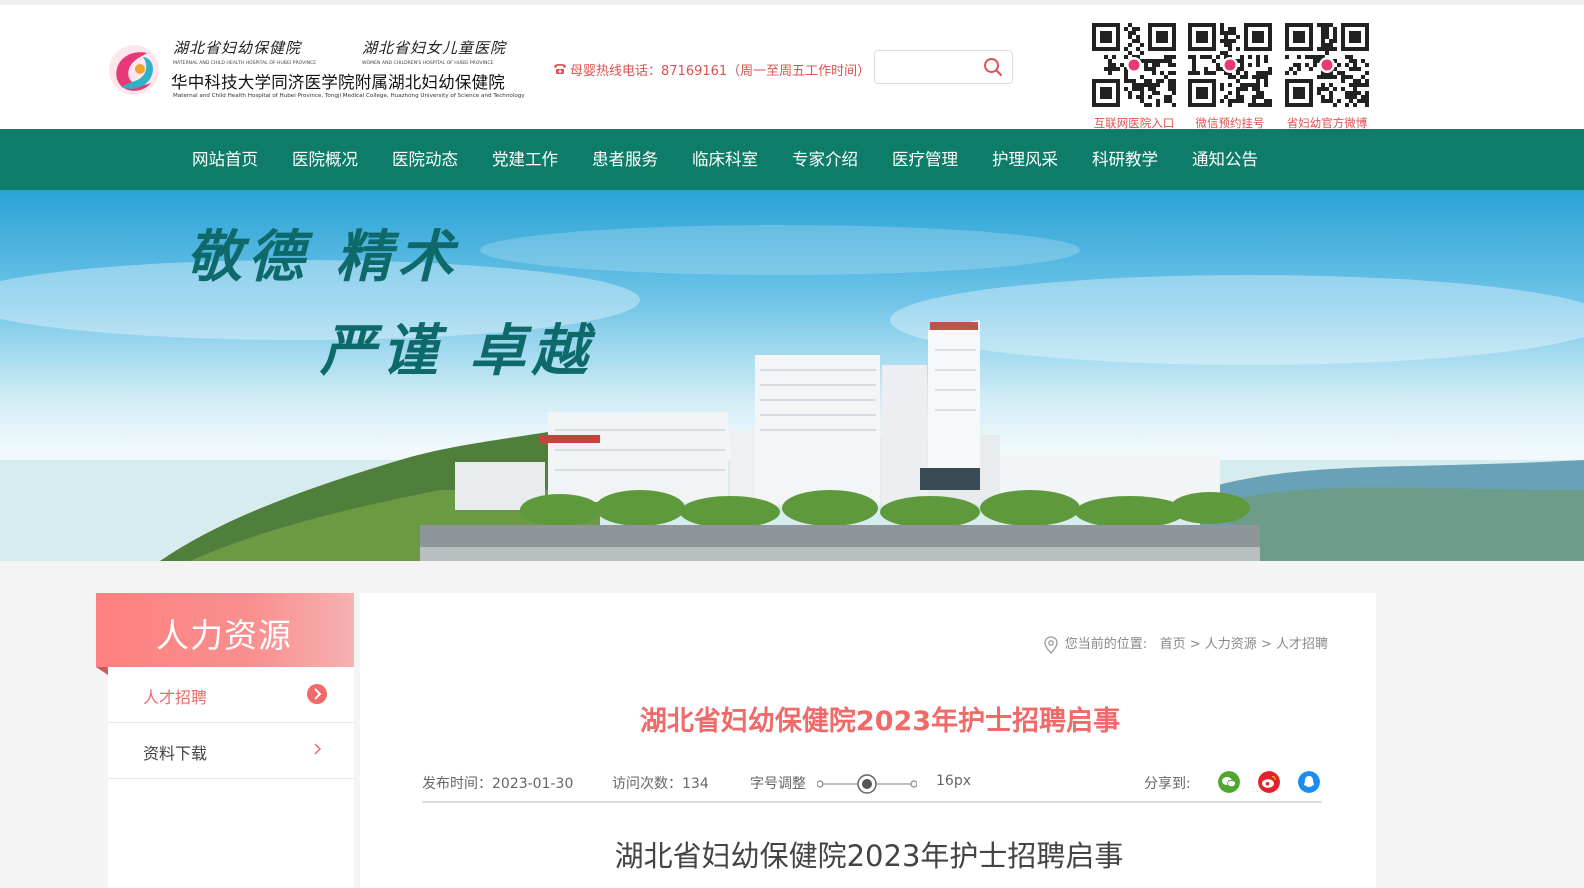  I want to click on article-title: 湖北省妇幼保健院2023年护士招聘启事, so click(880, 721).